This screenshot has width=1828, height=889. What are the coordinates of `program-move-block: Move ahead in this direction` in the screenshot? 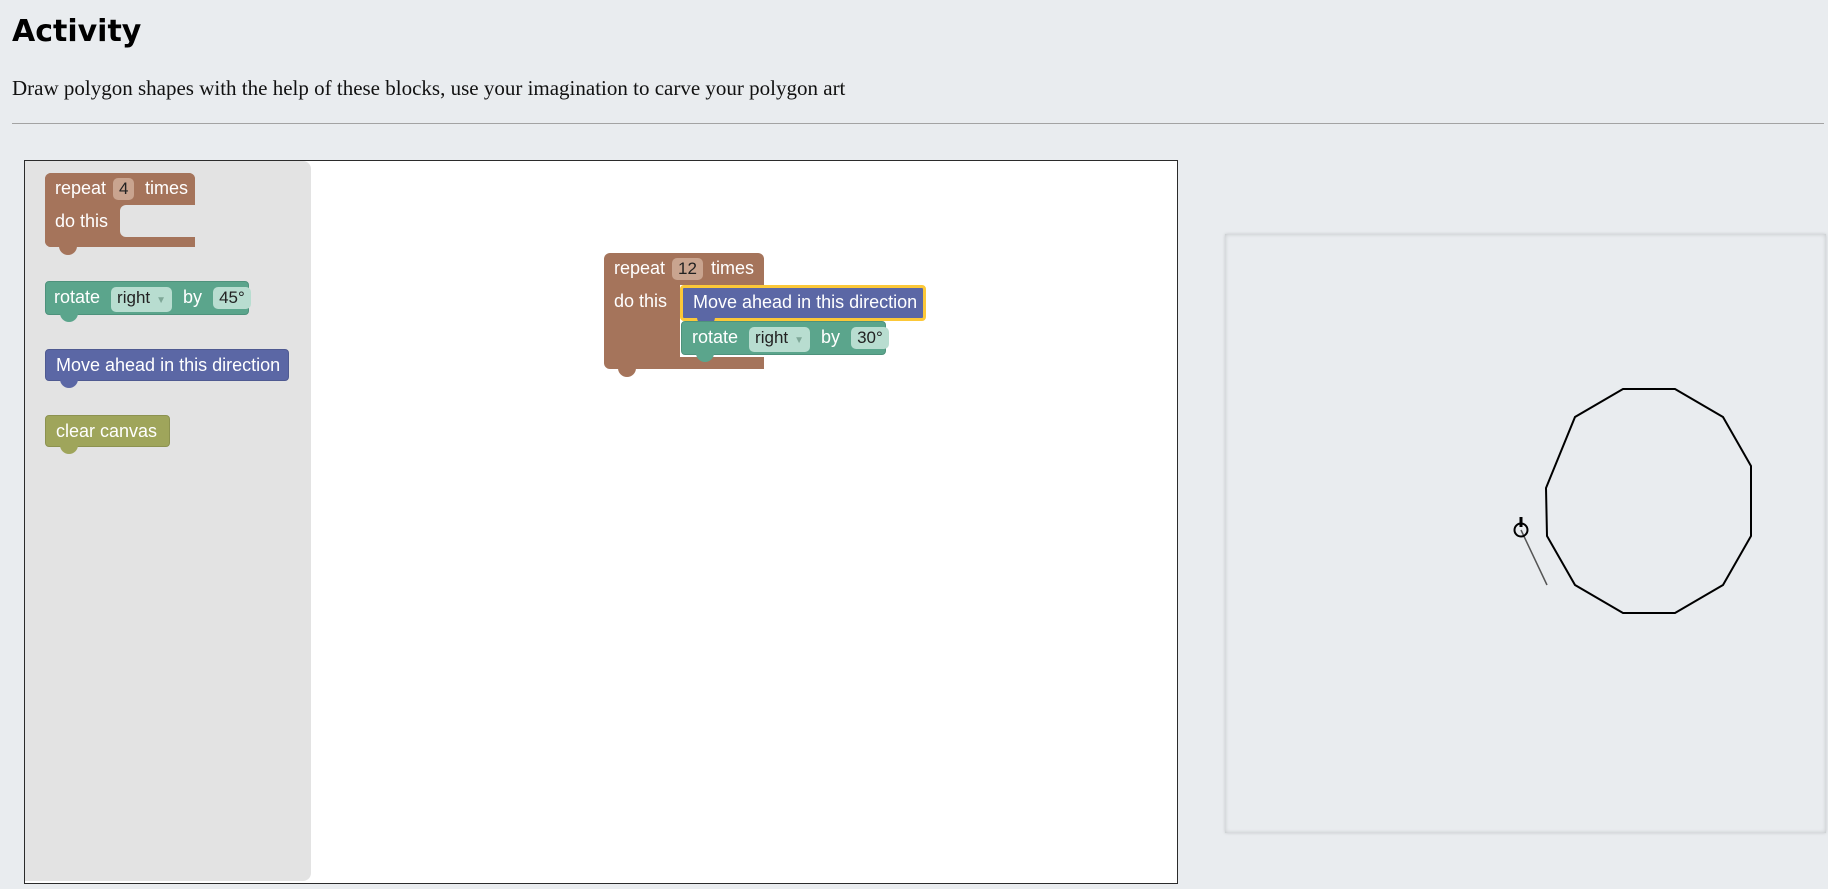 It's located at (803, 305).